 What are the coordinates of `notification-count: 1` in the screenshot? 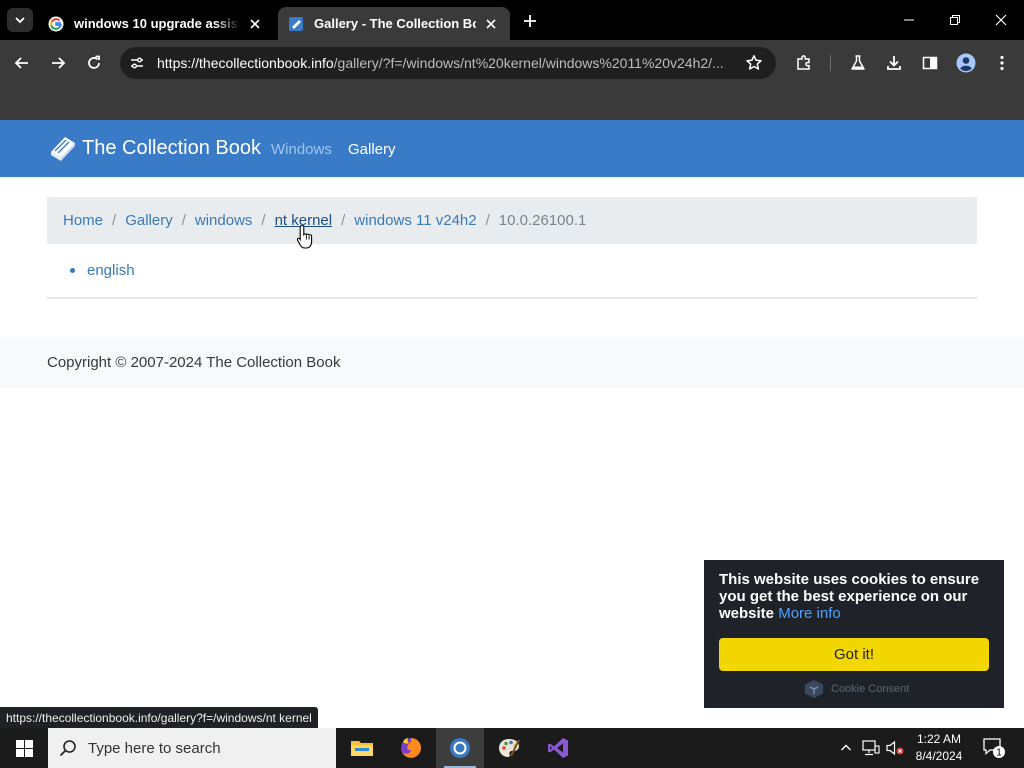 It's located at (999, 753).